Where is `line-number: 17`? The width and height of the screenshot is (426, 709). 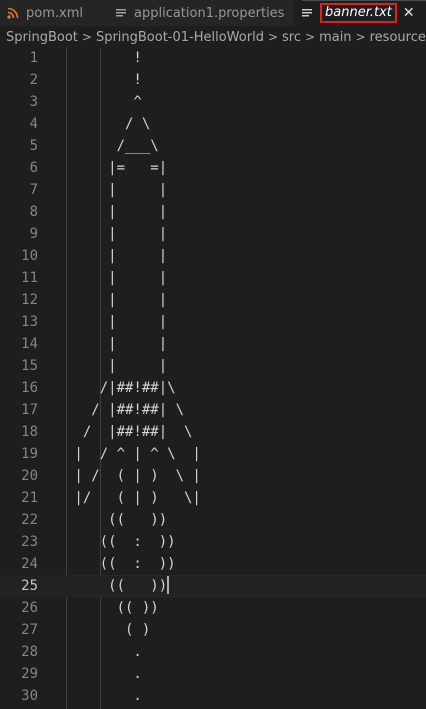 line-number: 17 is located at coordinates (29, 410).